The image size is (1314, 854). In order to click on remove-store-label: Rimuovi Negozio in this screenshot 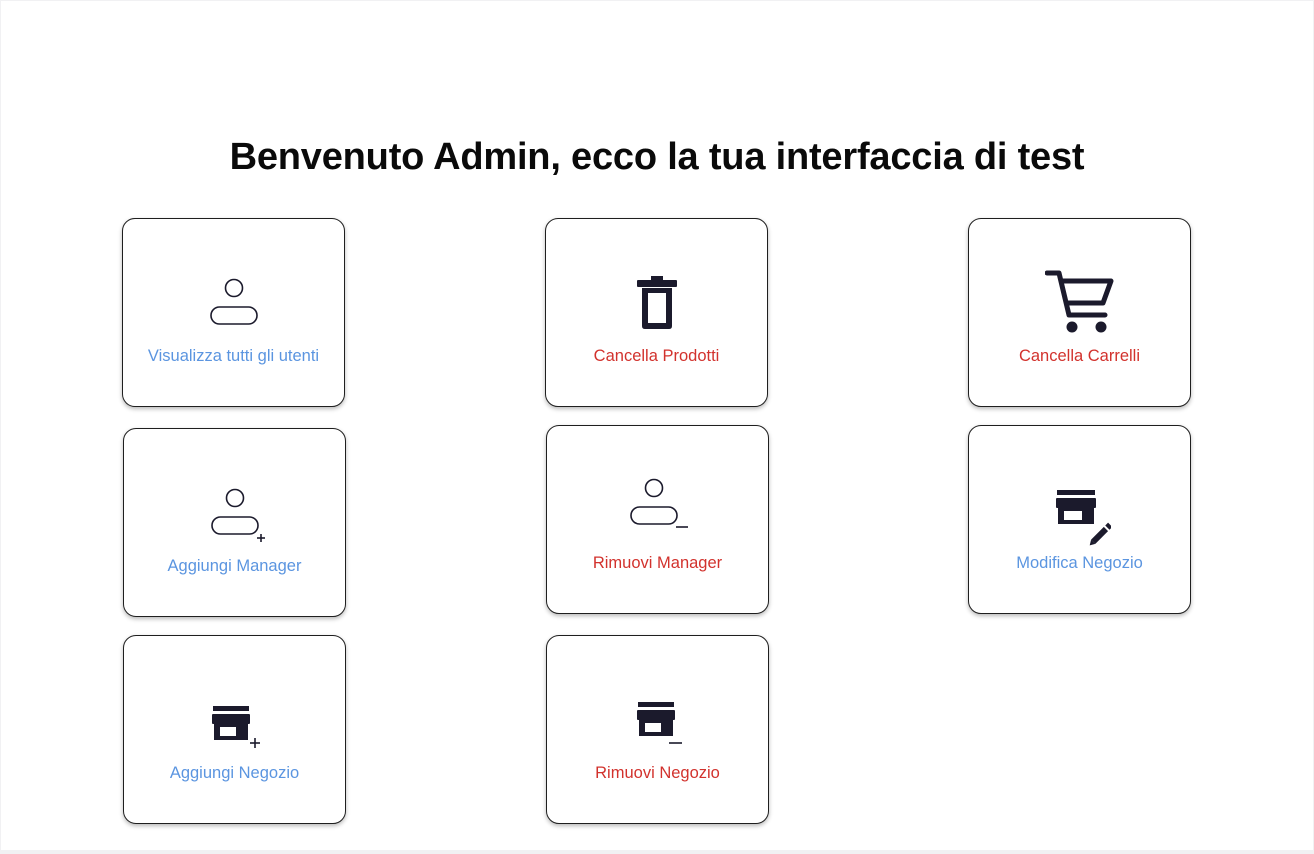, I will do `click(657, 773)`.